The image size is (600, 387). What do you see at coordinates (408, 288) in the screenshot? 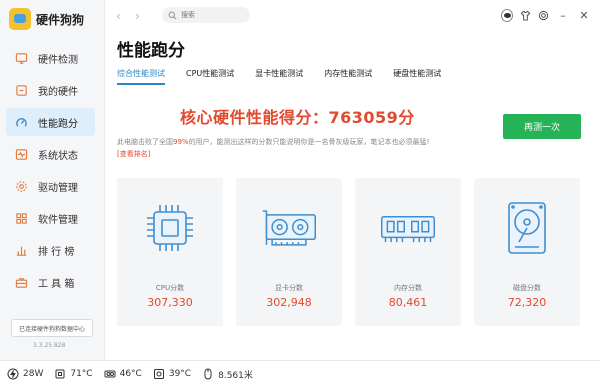
I see `memory-score-label: 内存分数` at bounding box center [408, 288].